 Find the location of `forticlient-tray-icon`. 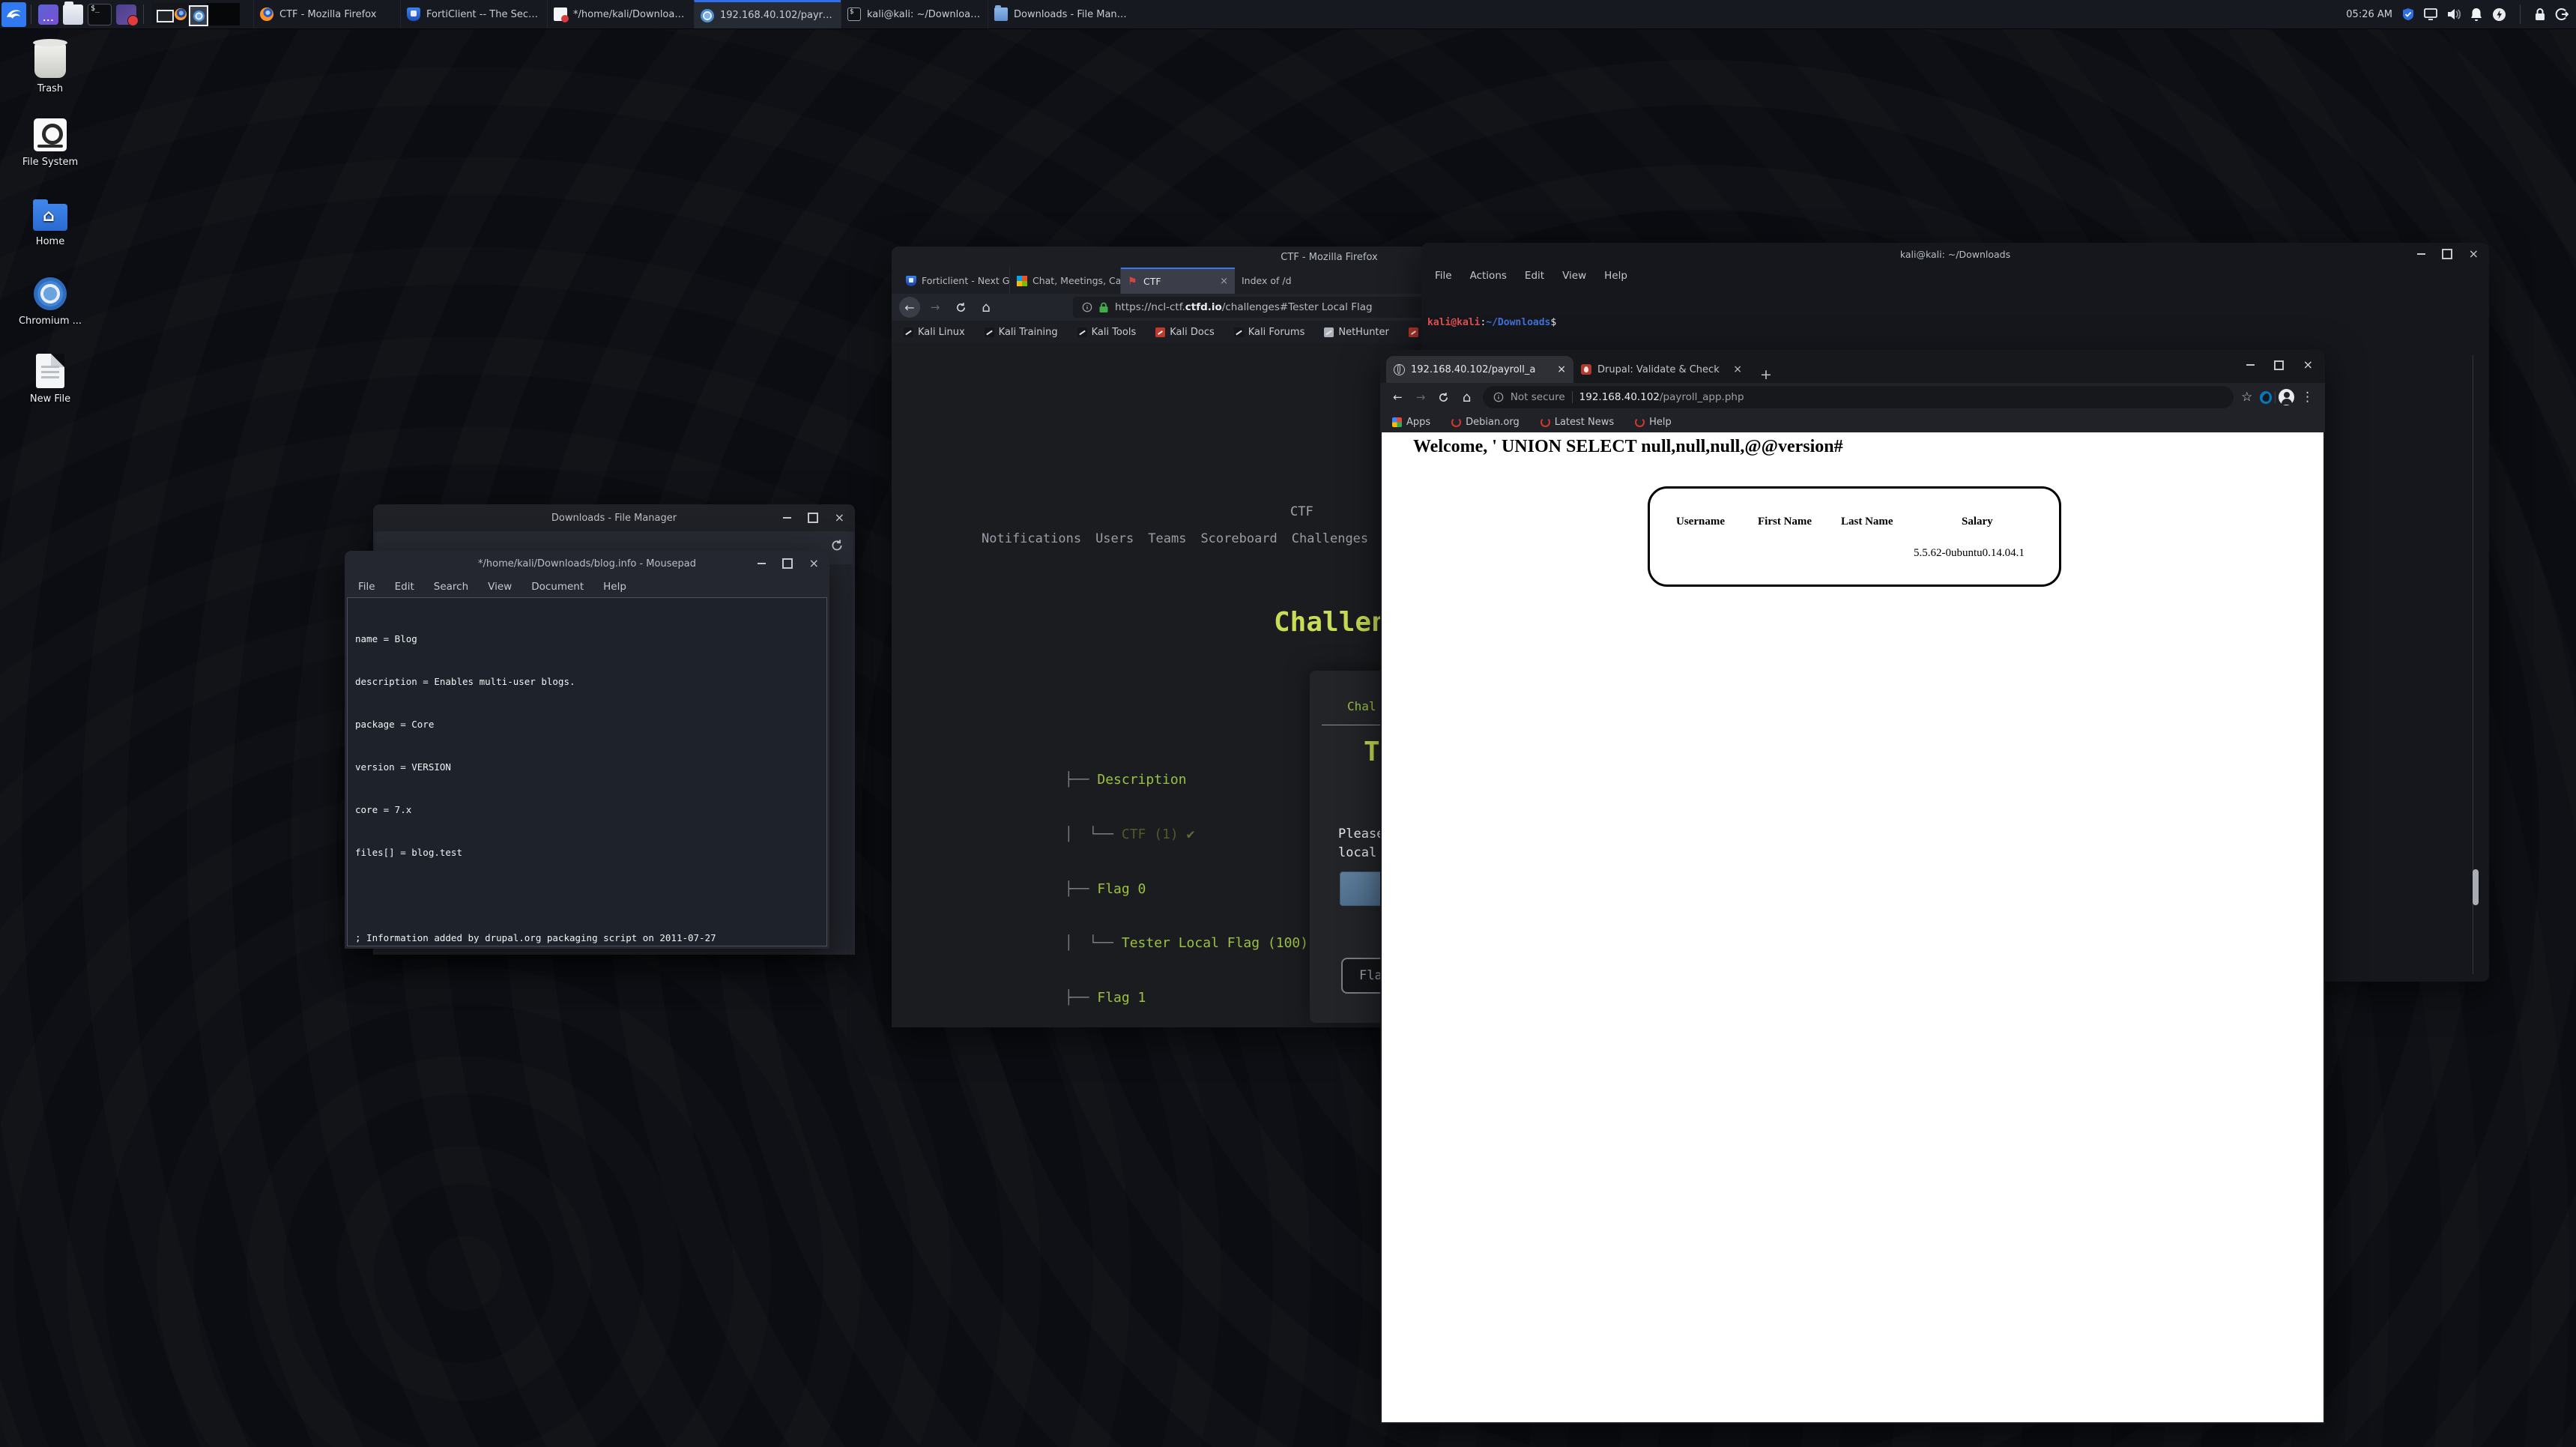

forticlient-tray-icon is located at coordinates (2408, 14).